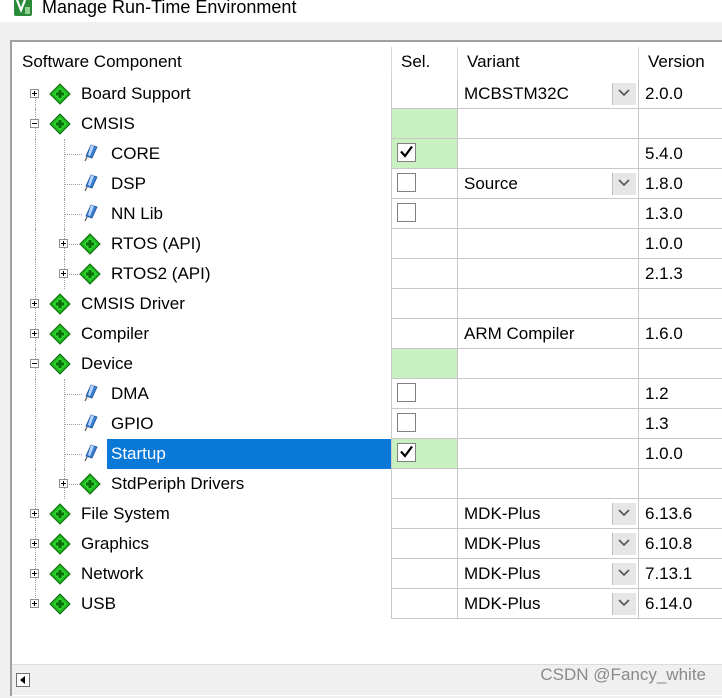 This screenshot has width=722, height=698. Describe the element at coordinates (107, 364) in the screenshot. I see `component-name: Device` at that location.